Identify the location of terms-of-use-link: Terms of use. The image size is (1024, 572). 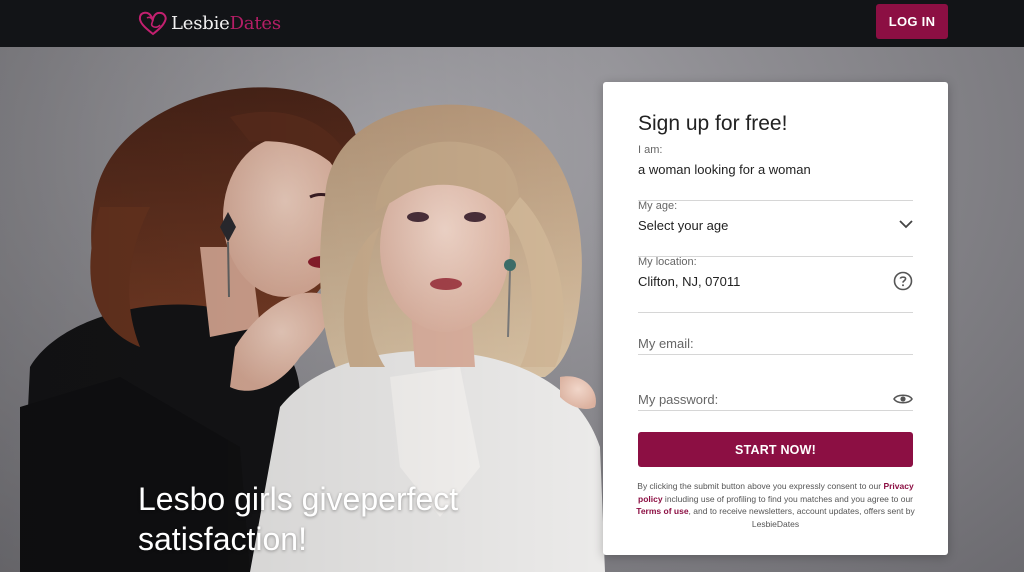
(662, 511).